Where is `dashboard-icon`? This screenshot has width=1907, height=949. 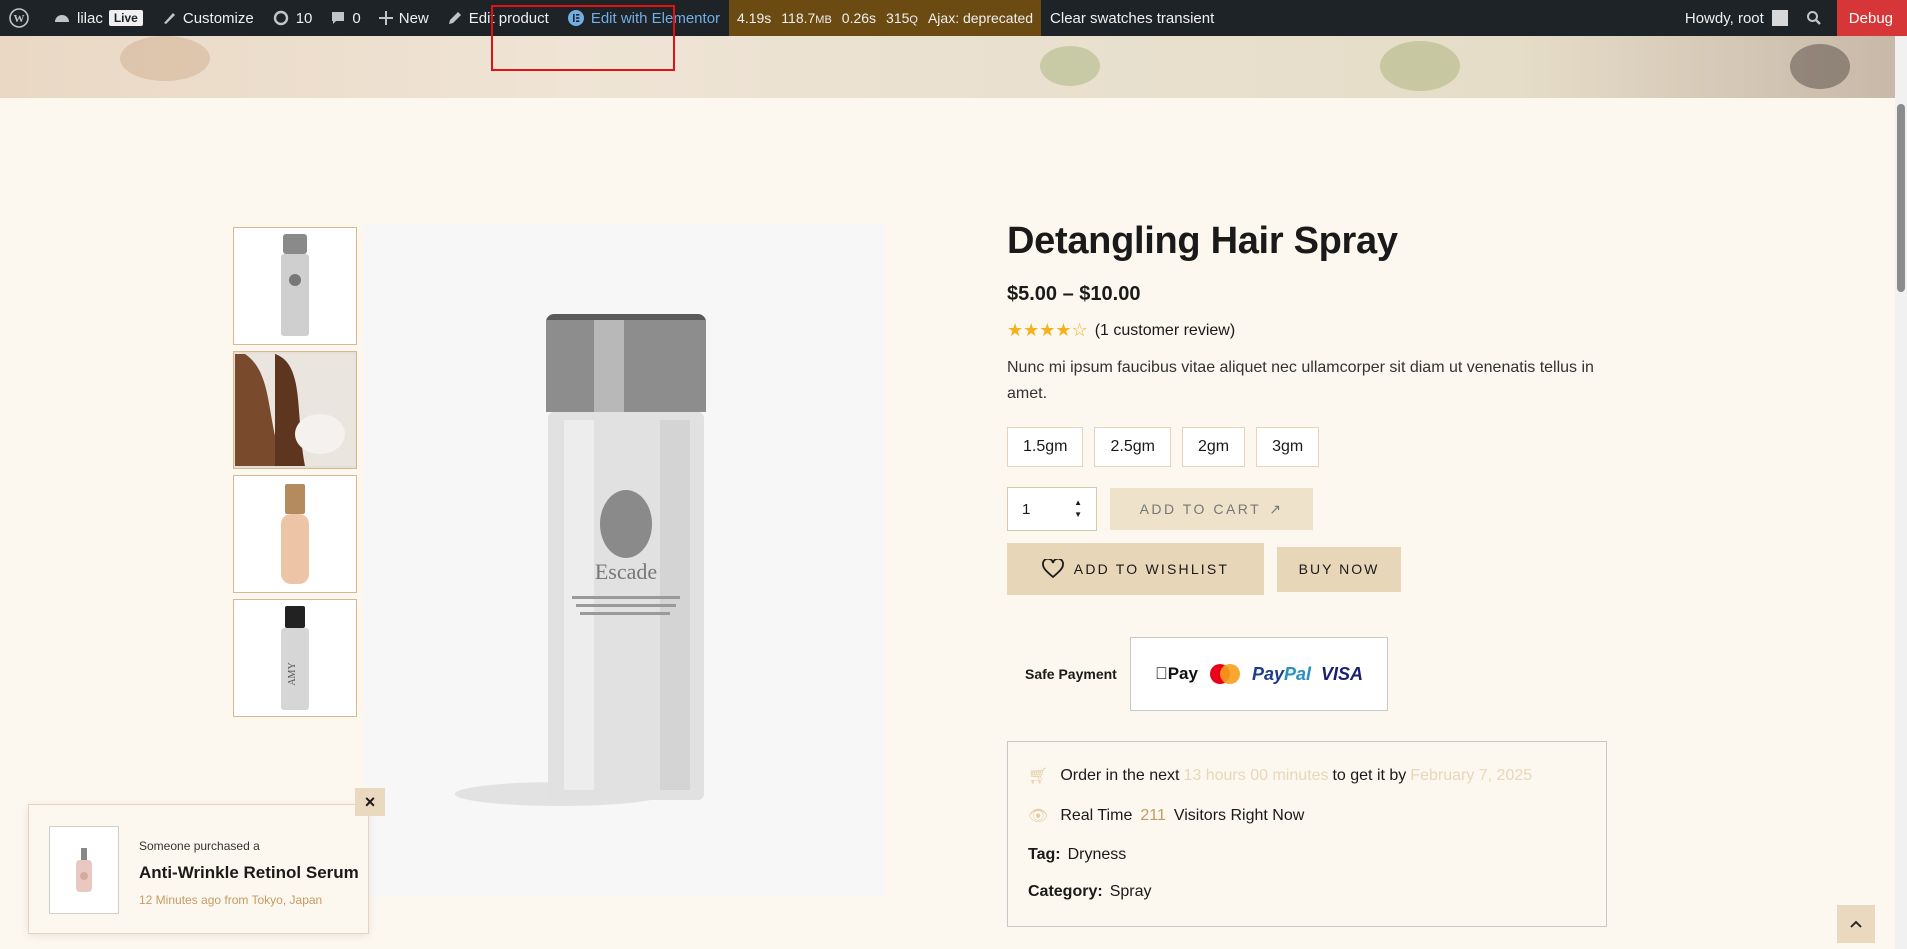
dashboard-icon is located at coordinates (62, 18).